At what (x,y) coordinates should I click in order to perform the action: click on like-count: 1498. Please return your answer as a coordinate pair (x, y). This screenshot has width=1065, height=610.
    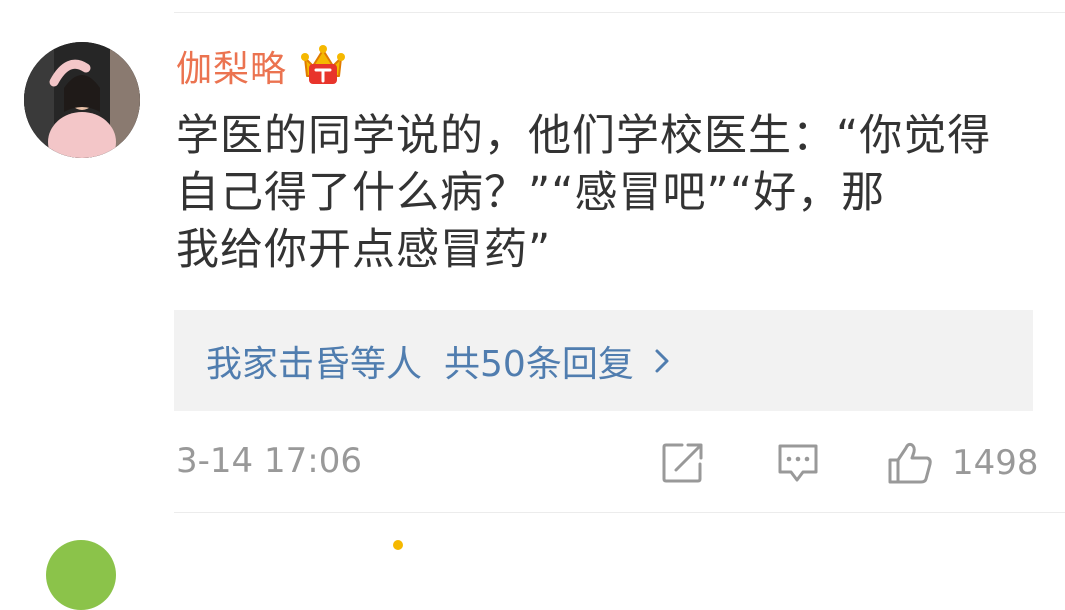
    Looking at the image, I should click on (995, 463).